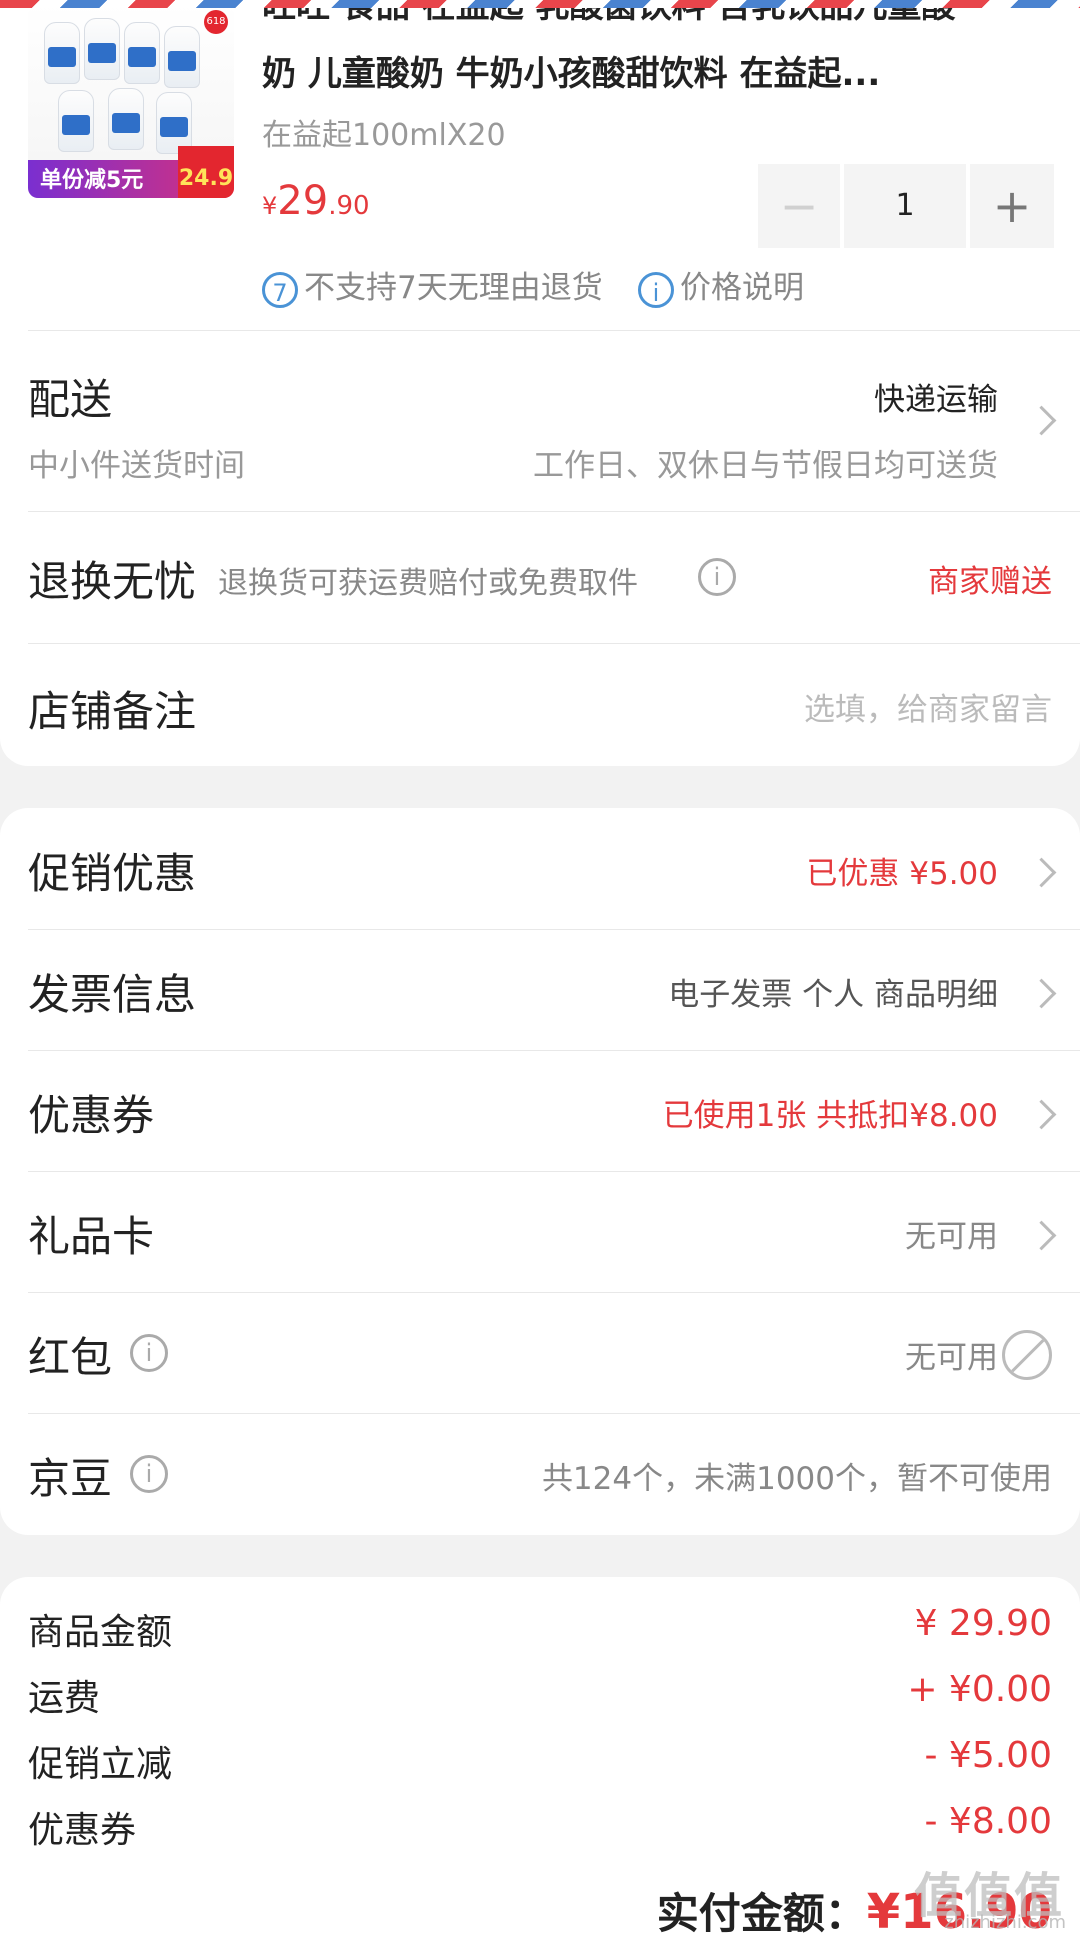 The image size is (1080, 1957). What do you see at coordinates (91, 1115) in the screenshot?
I see `coupon-label: 优惠券` at bounding box center [91, 1115].